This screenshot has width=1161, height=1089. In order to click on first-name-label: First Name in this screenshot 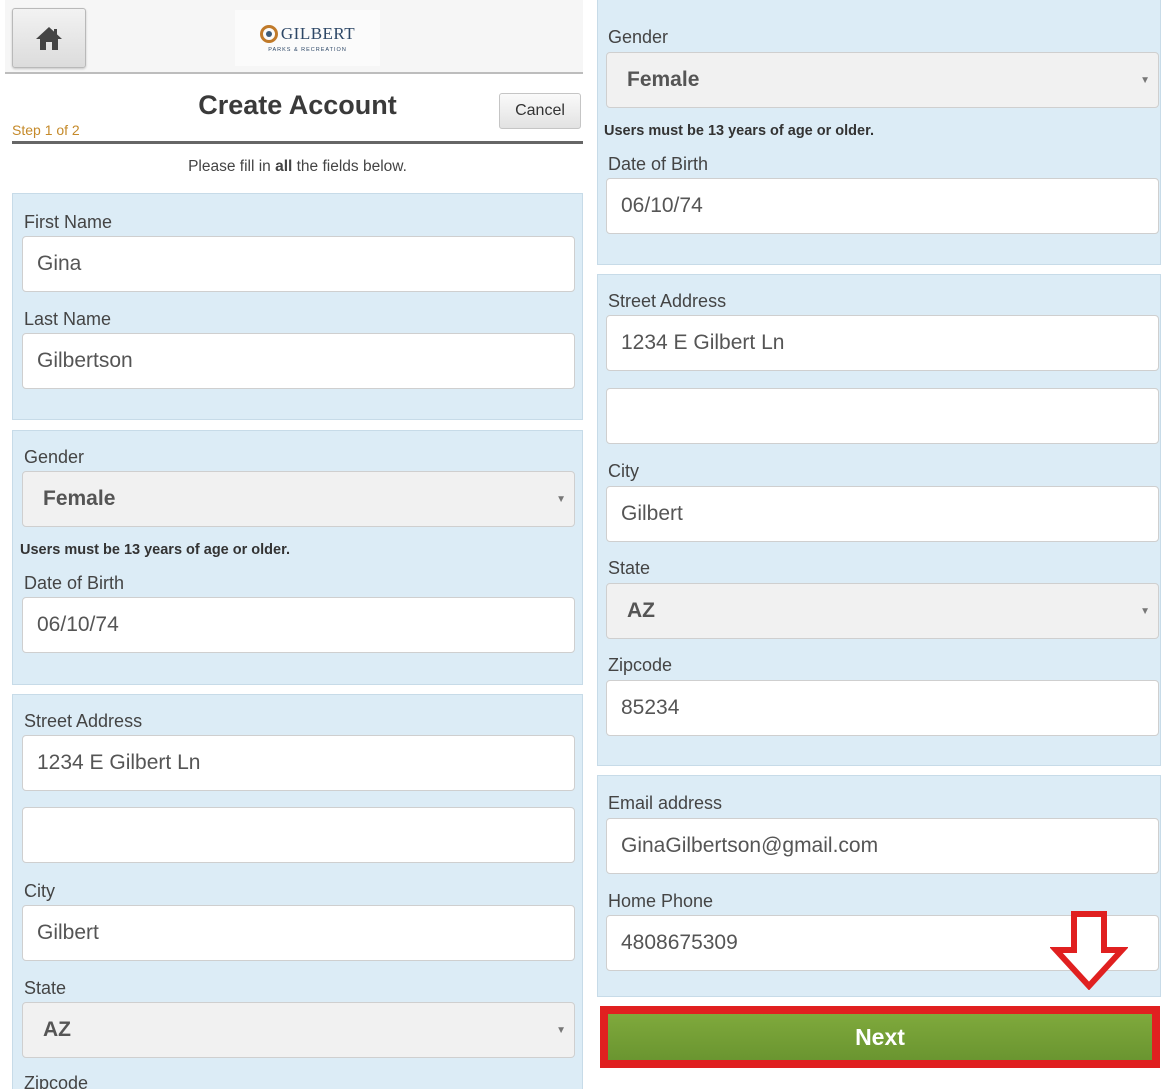, I will do `click(68, 222)`.